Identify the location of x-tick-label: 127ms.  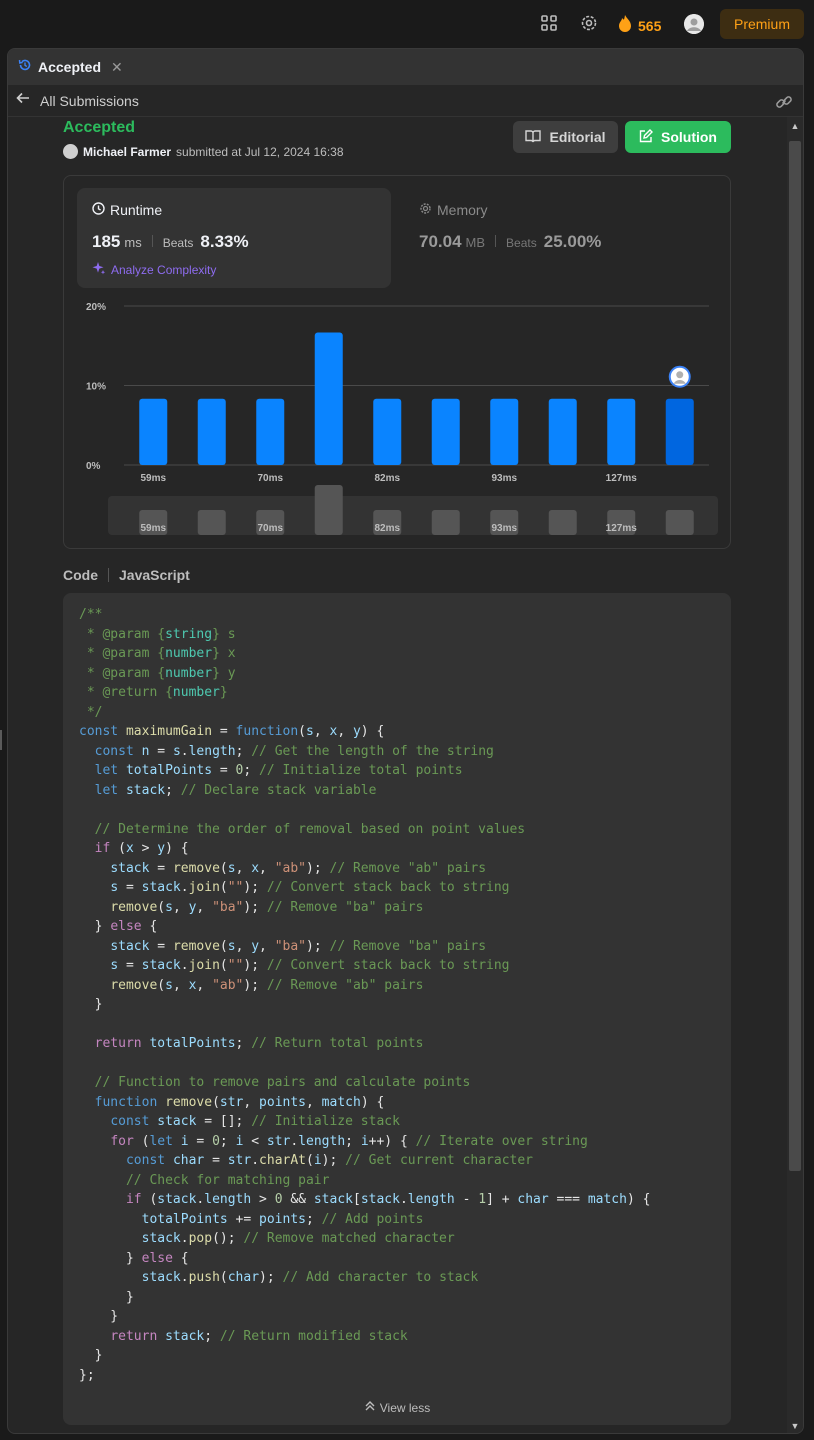
(622, 478).